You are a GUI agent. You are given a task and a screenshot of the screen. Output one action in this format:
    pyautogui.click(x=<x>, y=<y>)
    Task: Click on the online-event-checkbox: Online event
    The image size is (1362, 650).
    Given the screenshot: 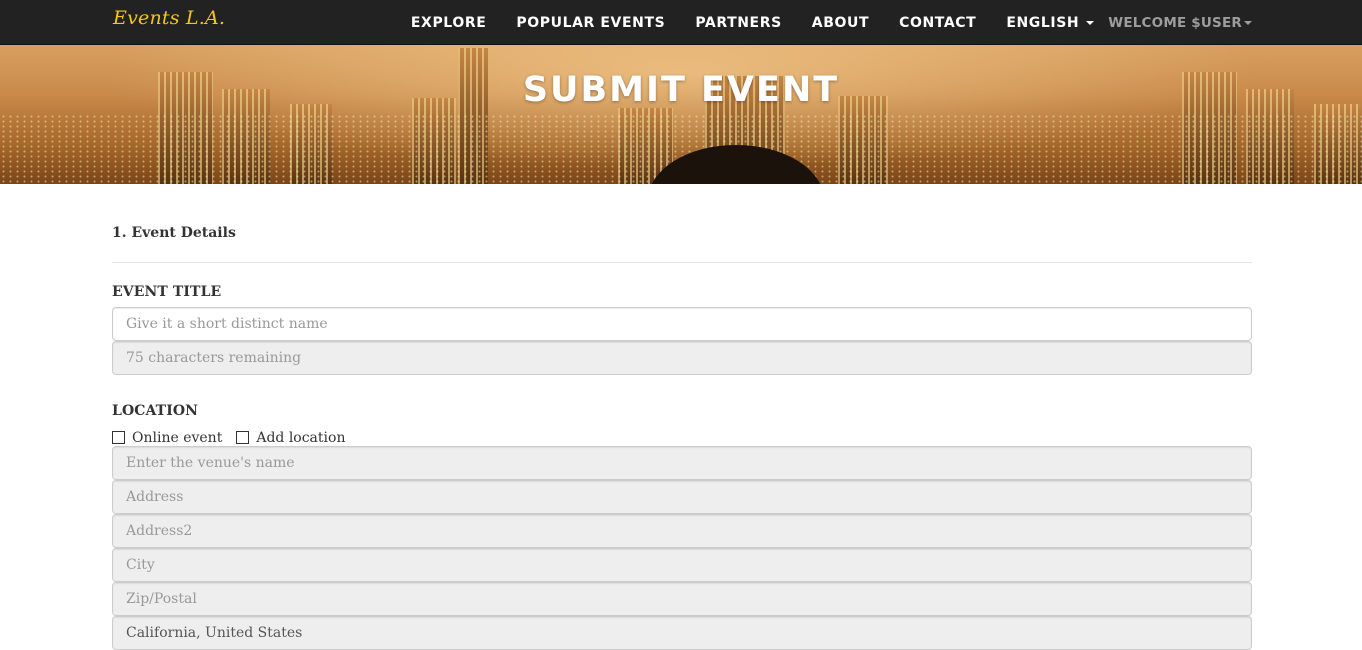 What is the action you would take?
    pyautogui.click(x=167, y=438)
    